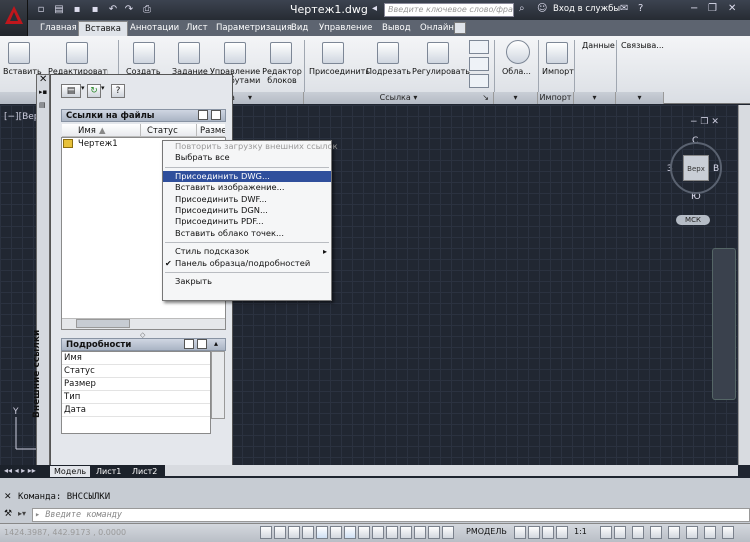  I want to click on command-input: ▸ Введите команду, so click(391, 515).